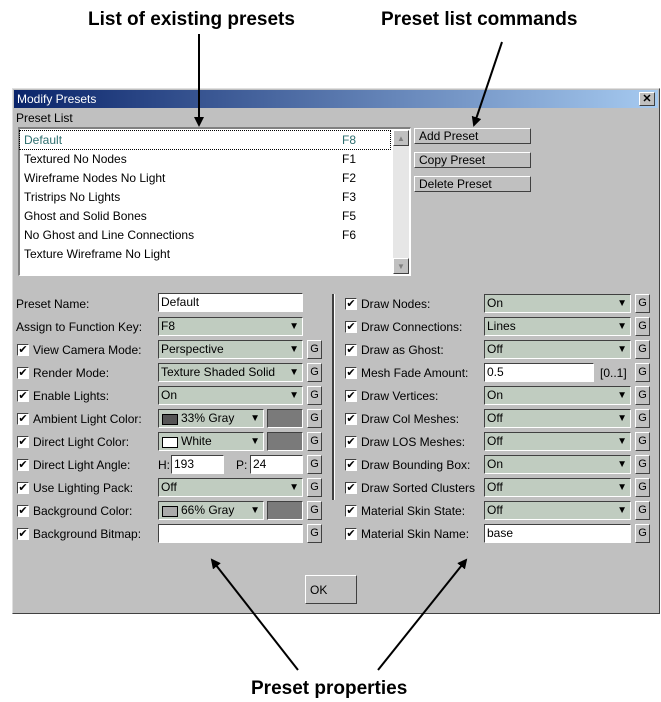 The height and width of the screenshot is (702, 661). I want to click on close-icon: ✕, so click(647, 99).